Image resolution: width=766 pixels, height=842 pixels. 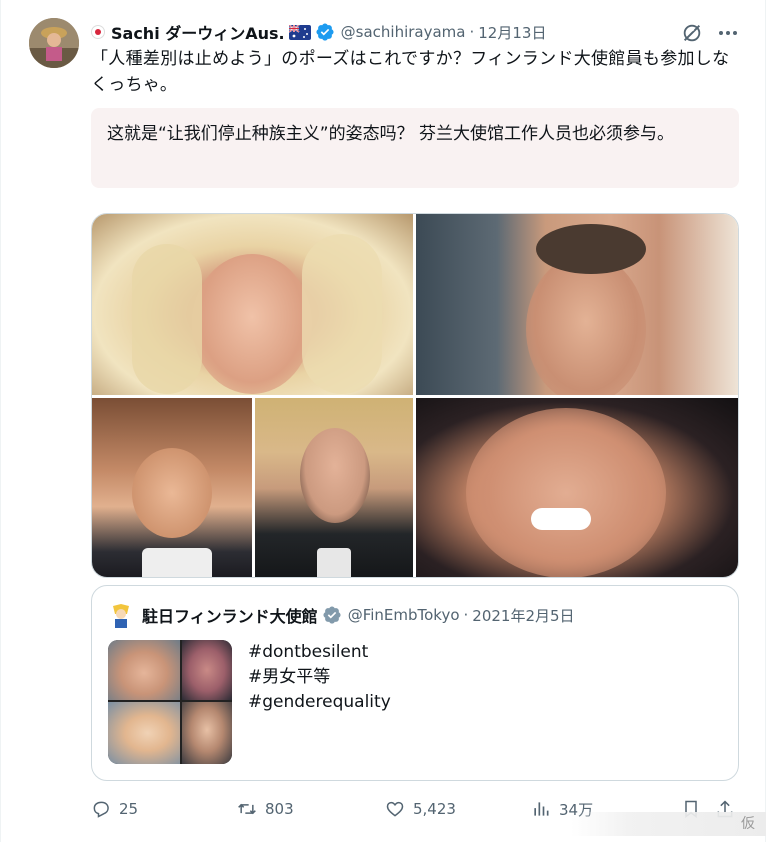 I want to click on grok-icon, so click(x=692, y=33).